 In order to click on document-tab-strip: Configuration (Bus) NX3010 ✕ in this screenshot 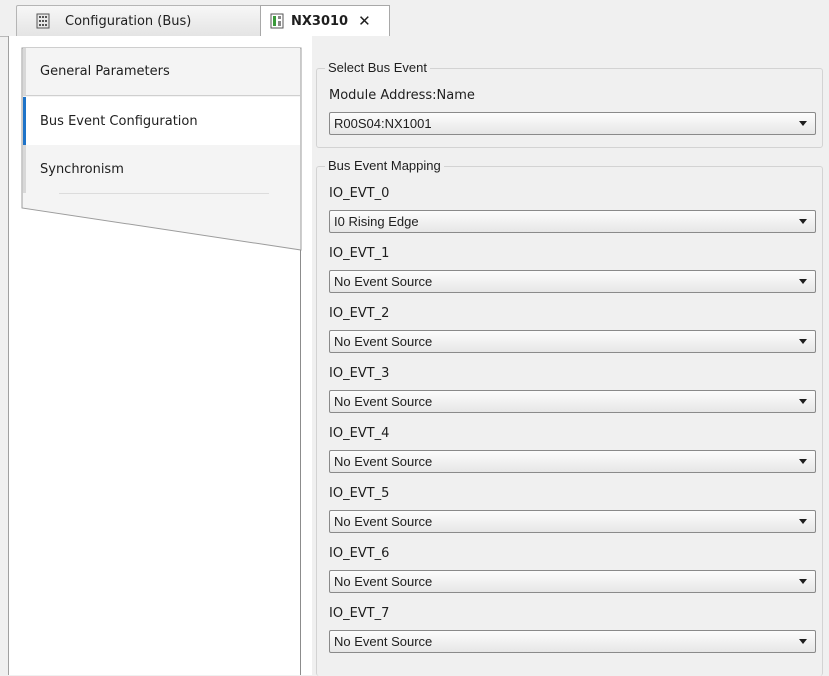, I will do `click(414, 18)`.